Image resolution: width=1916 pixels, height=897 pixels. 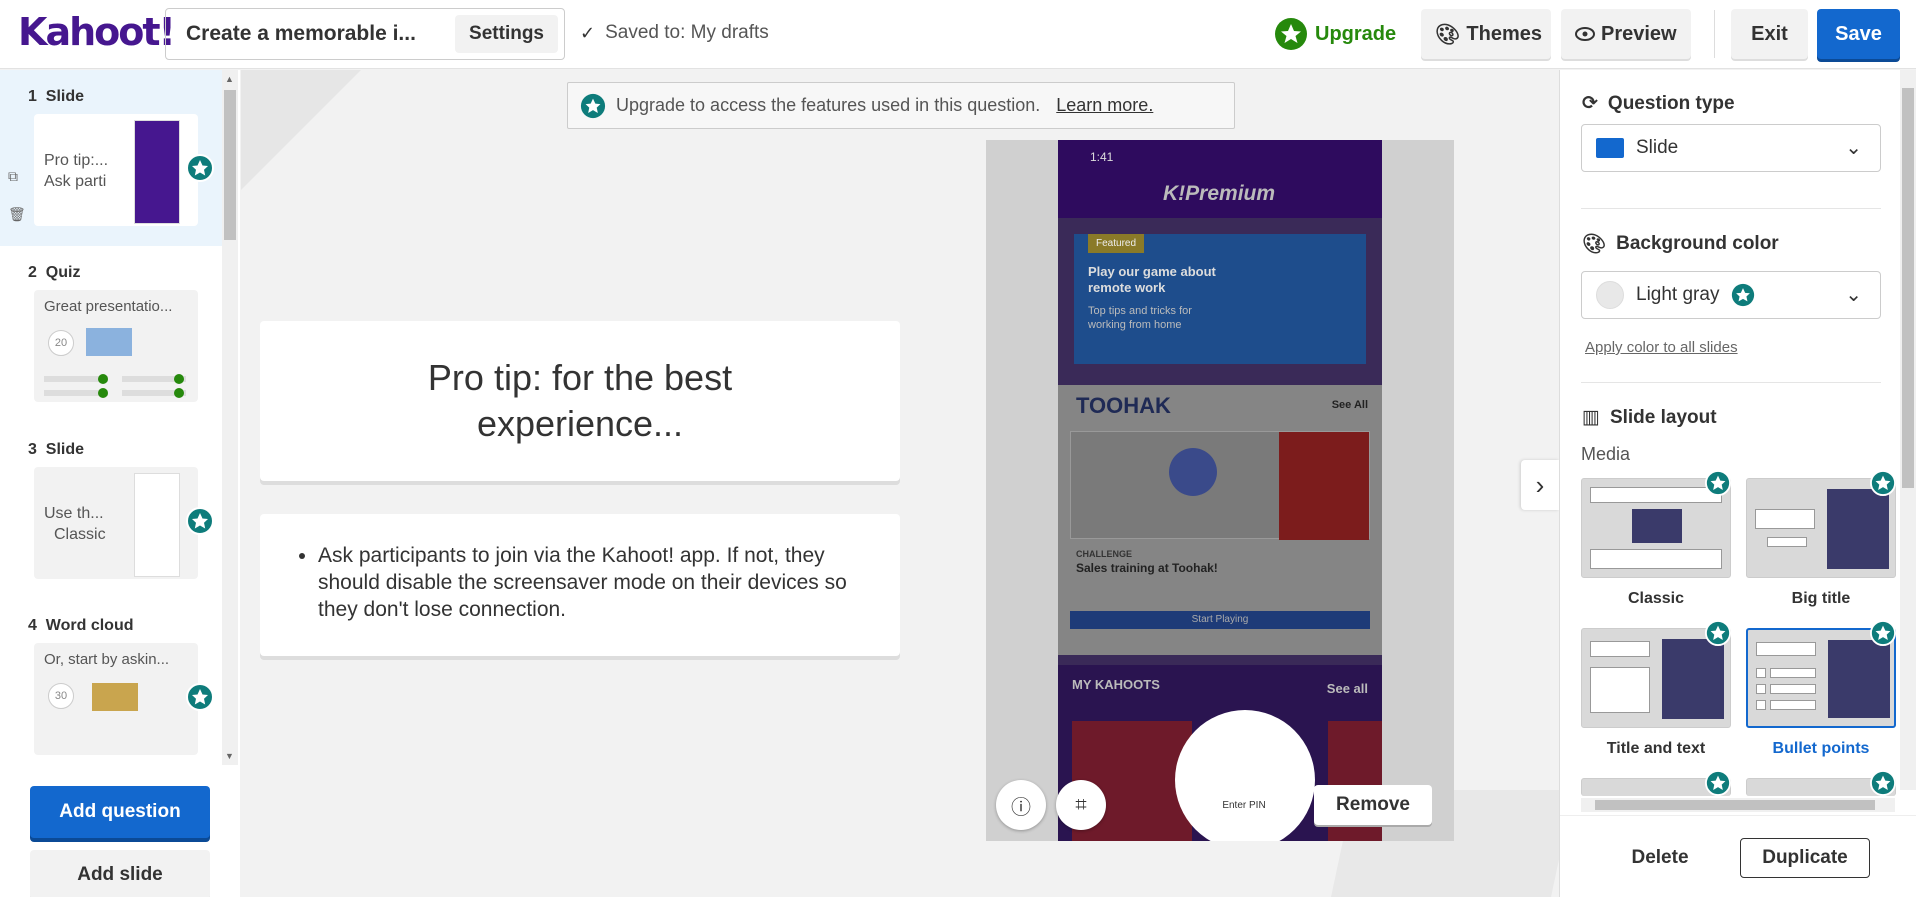 I want to click on background-color-value: Light gray, so click(x=1678, y=294).